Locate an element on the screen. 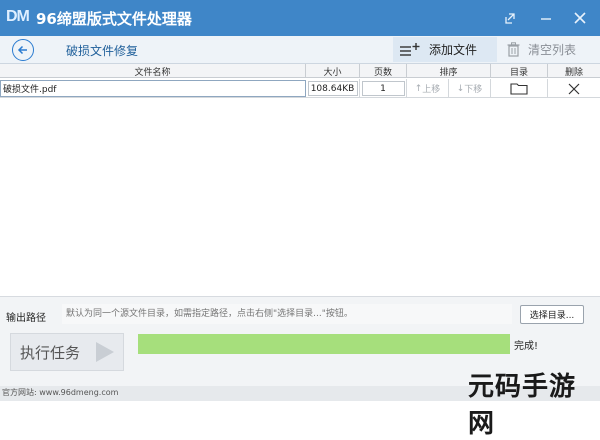 The image size is (600, 440). page-count-value: 1 is located at coordinates (383, 88).